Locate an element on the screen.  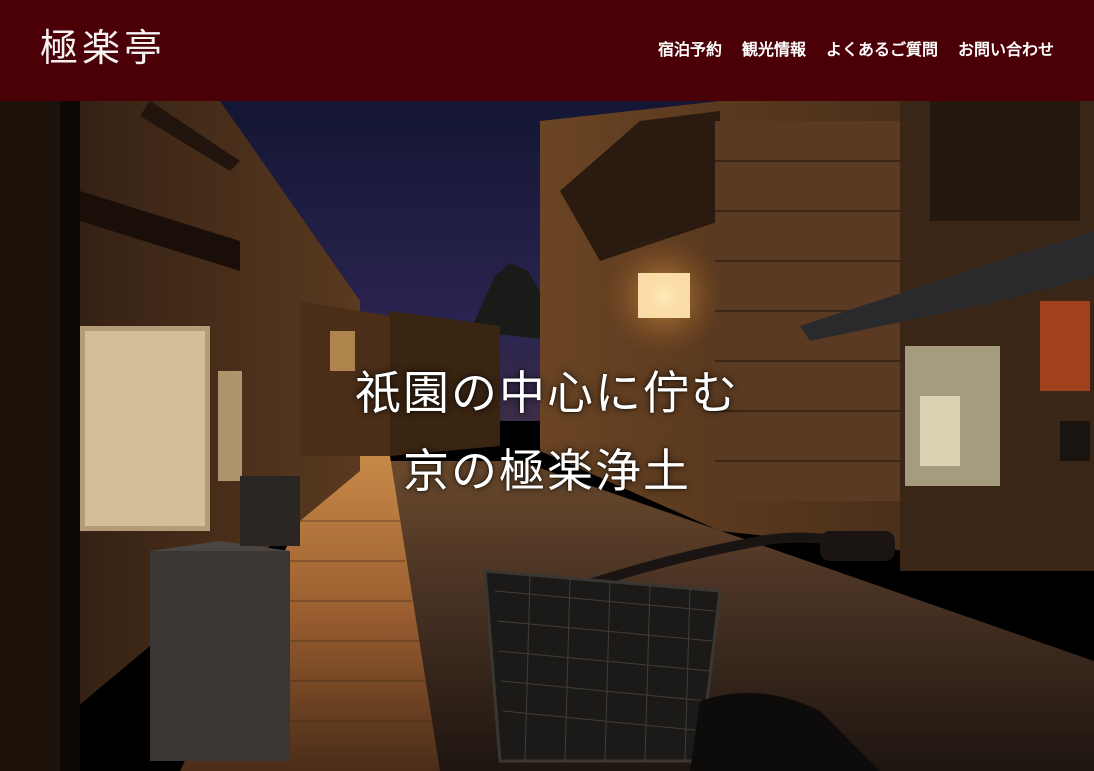
nav-item-sightseeing: 観光情報 is located at coordinates (774, 50).